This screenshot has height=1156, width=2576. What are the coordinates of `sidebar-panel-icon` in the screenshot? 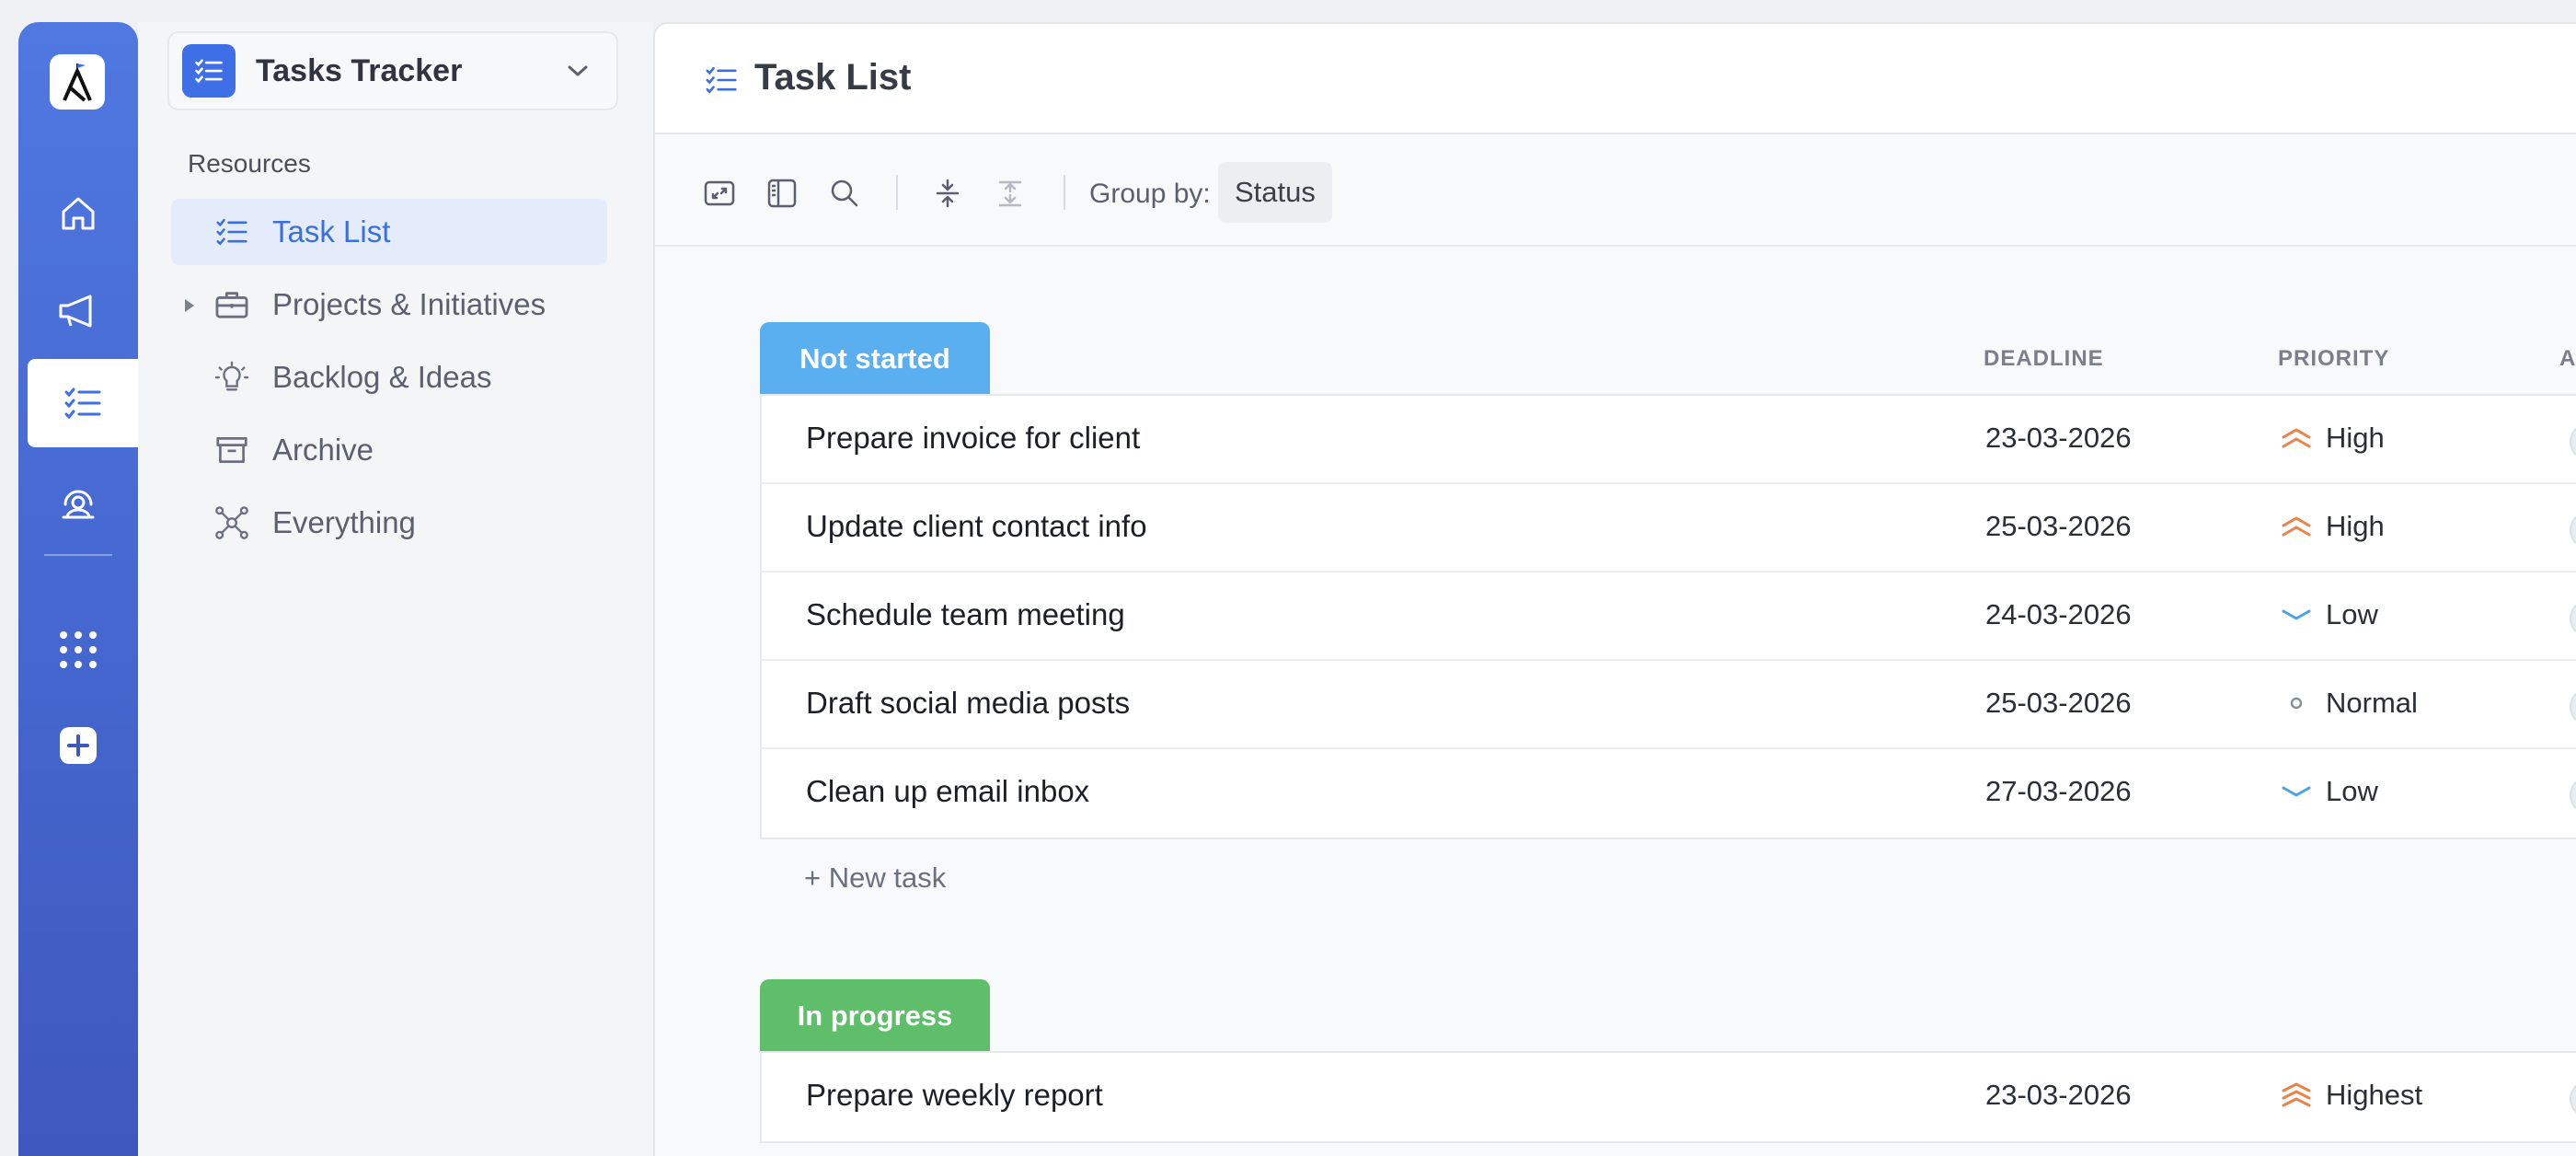 It's located at (782, 193).